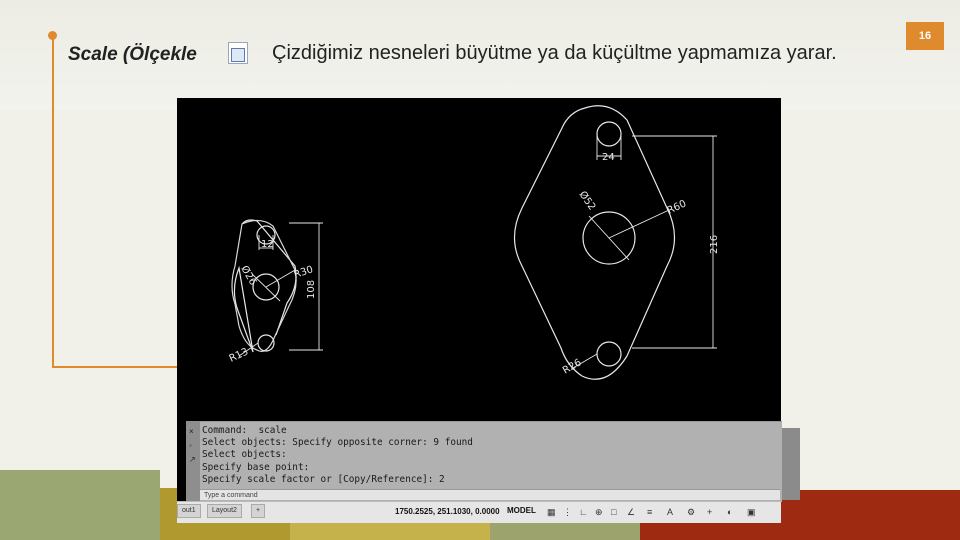 Image resolution: width=960 pixels, height=540 pixels. Describe the element at coordinates (244, 430) in the screenshot. I see `command-line: Command: scale` at that location.